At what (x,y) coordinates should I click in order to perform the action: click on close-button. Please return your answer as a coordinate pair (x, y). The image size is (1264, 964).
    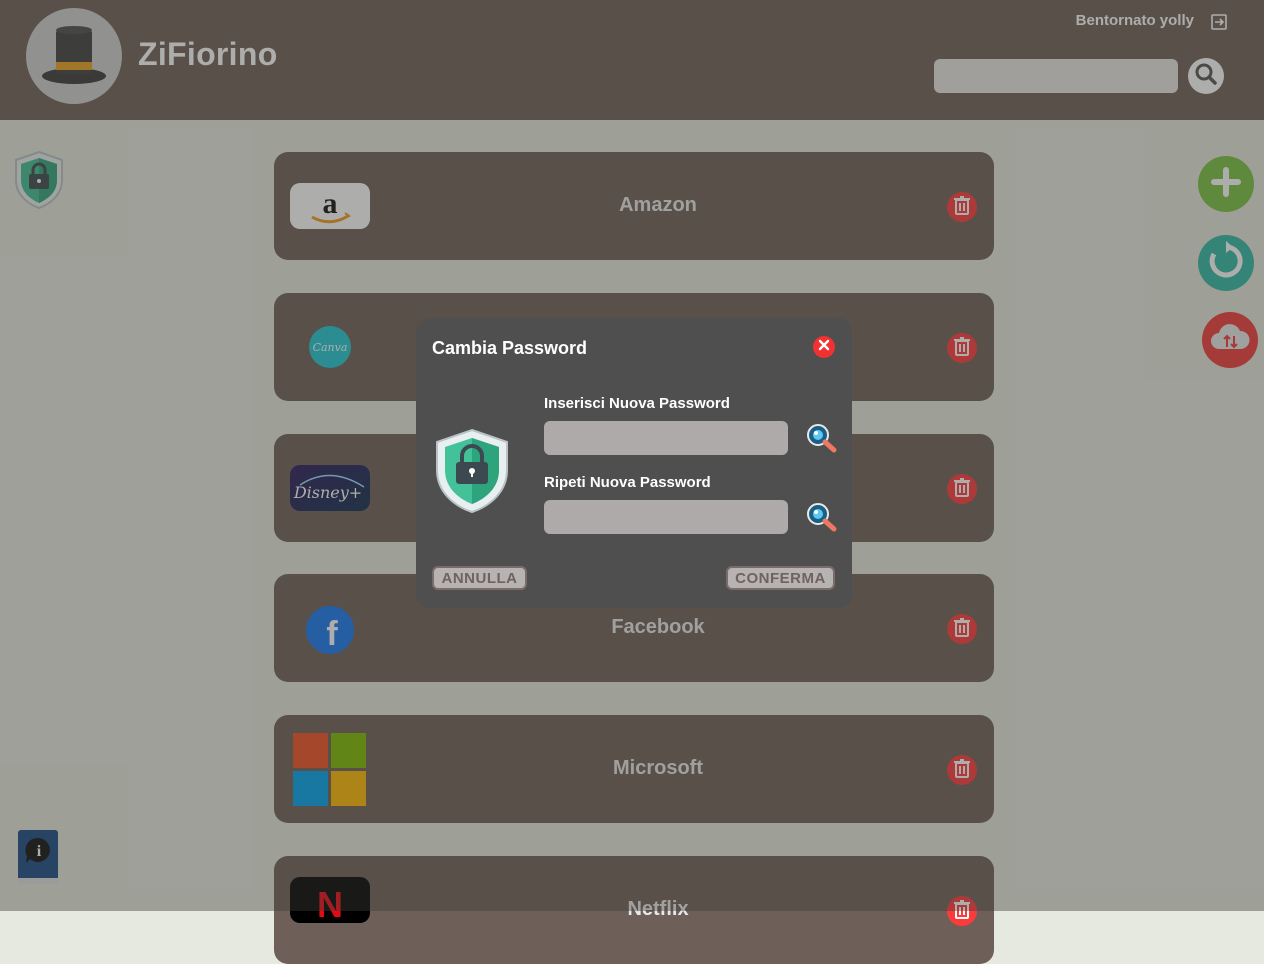
    Looking at the image, I should click on (824, 347).